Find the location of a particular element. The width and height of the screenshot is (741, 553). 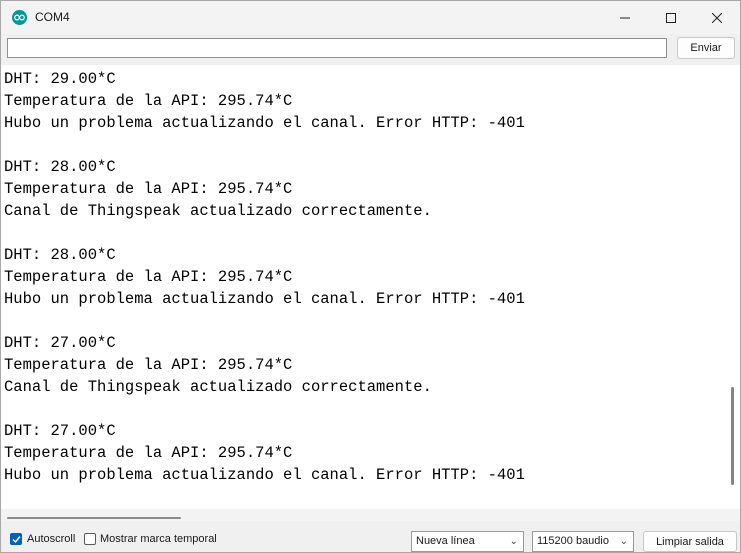

send-input is located at coordinates (337, 48).